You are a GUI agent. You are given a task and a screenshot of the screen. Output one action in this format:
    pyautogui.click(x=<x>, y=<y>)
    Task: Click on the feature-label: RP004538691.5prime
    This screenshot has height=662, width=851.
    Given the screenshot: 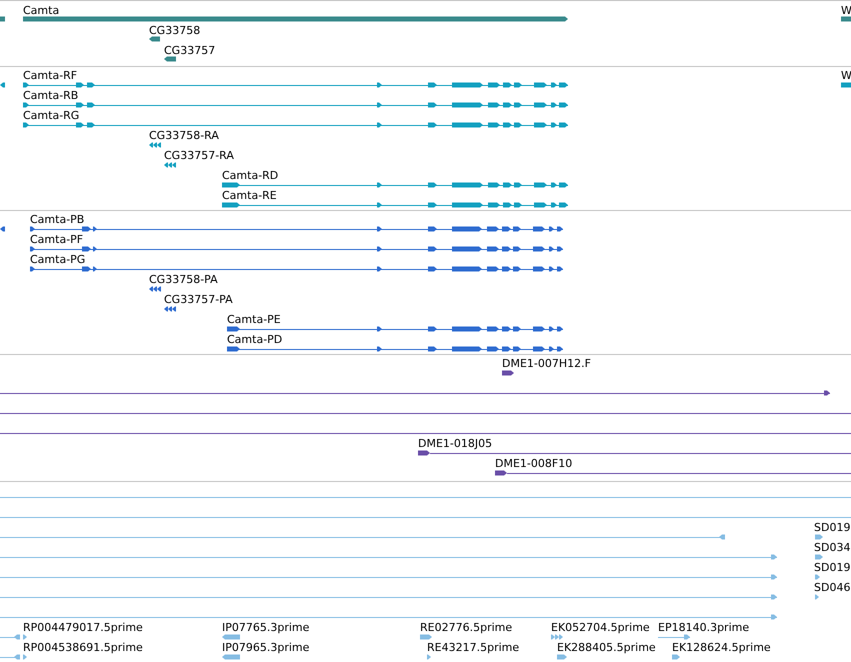 What is the action you would take?
    pyautogui.click(x=83, y=647)
    